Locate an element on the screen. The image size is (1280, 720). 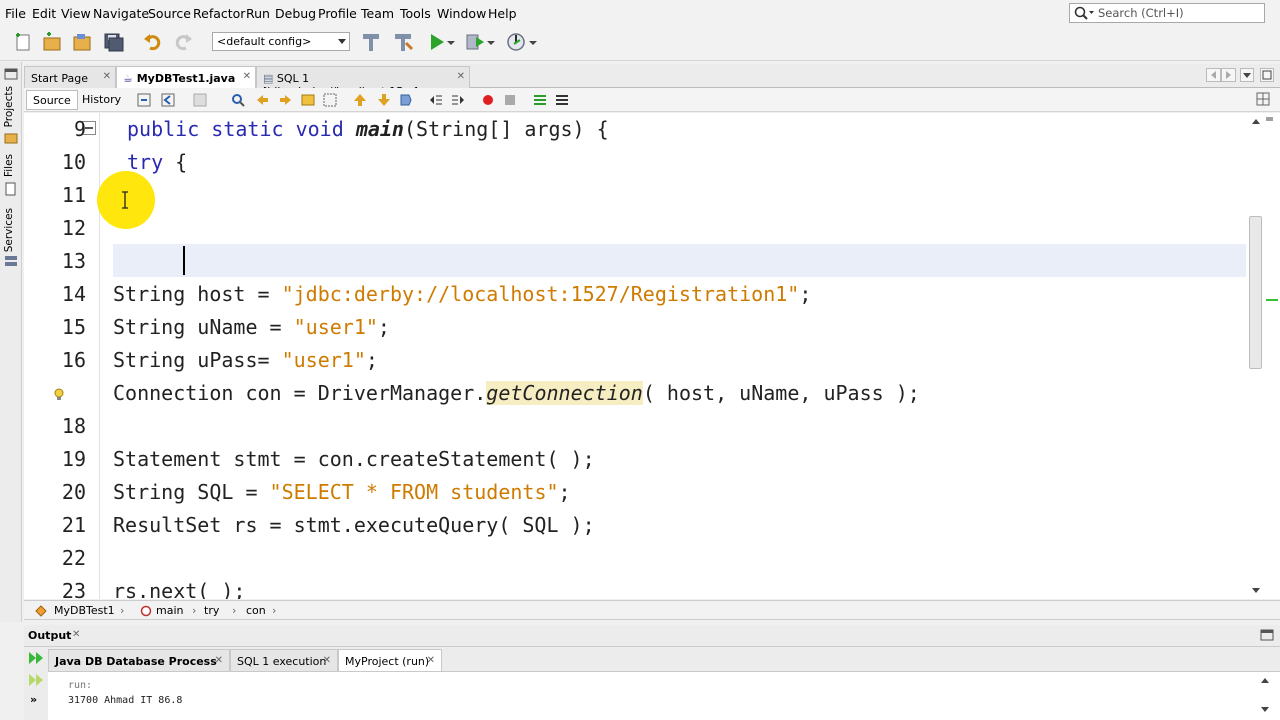
menu-edit: Edit is located at coordinates (44, 13).